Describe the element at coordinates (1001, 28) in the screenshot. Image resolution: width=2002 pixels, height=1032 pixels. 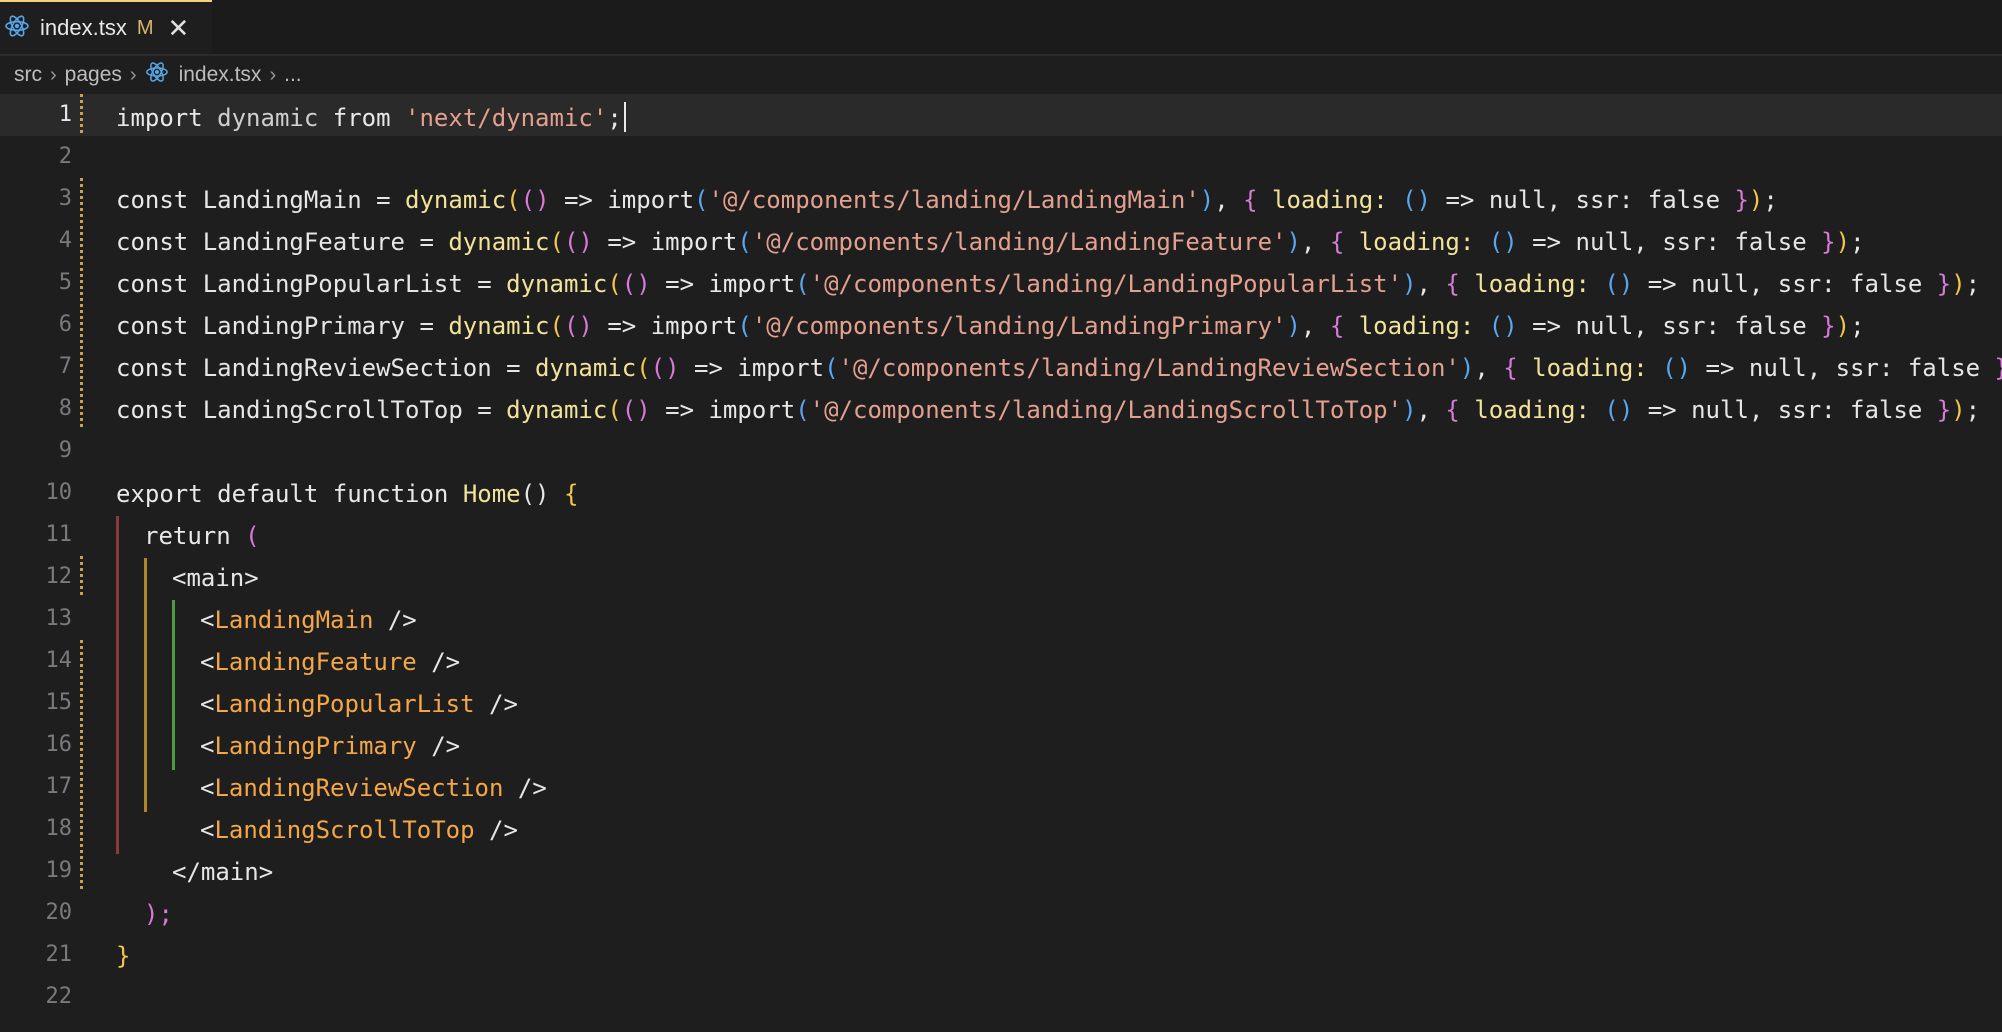
I see `tab-bar: index.tsx M ✕` at that location.